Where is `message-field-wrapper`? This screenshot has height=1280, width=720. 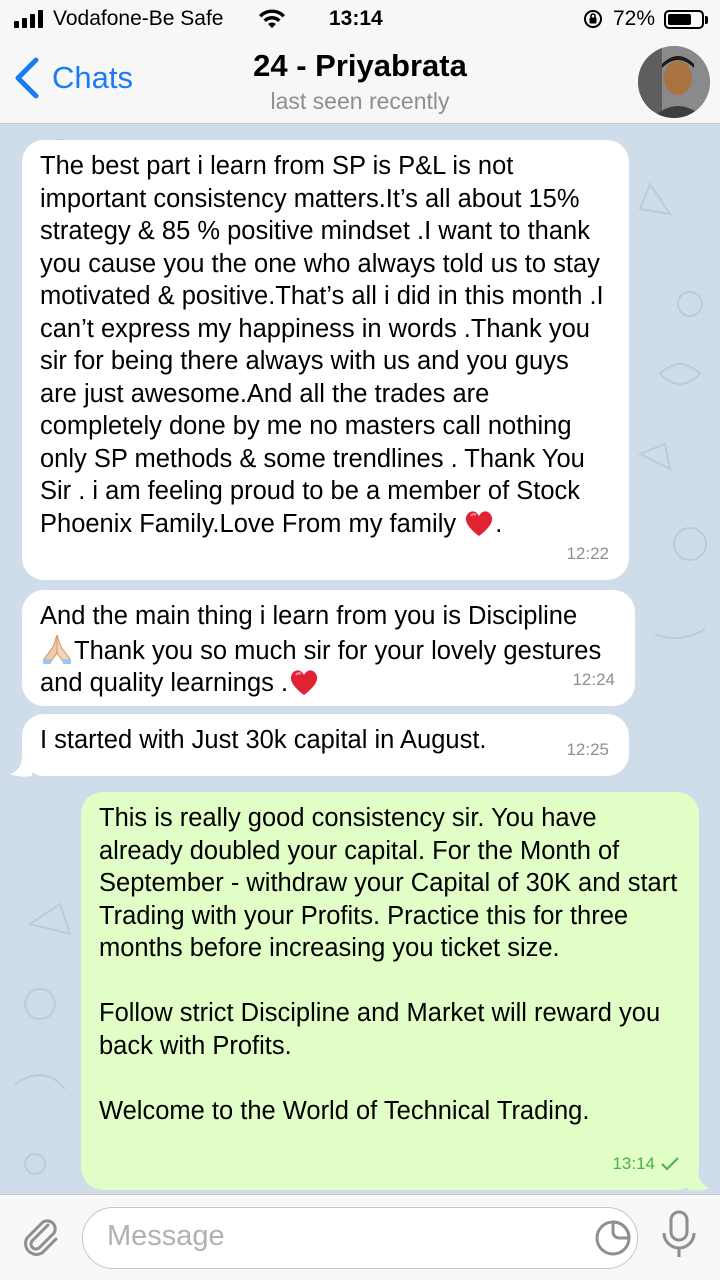 message-field-wrapper is located at coordinates (360, 1238).